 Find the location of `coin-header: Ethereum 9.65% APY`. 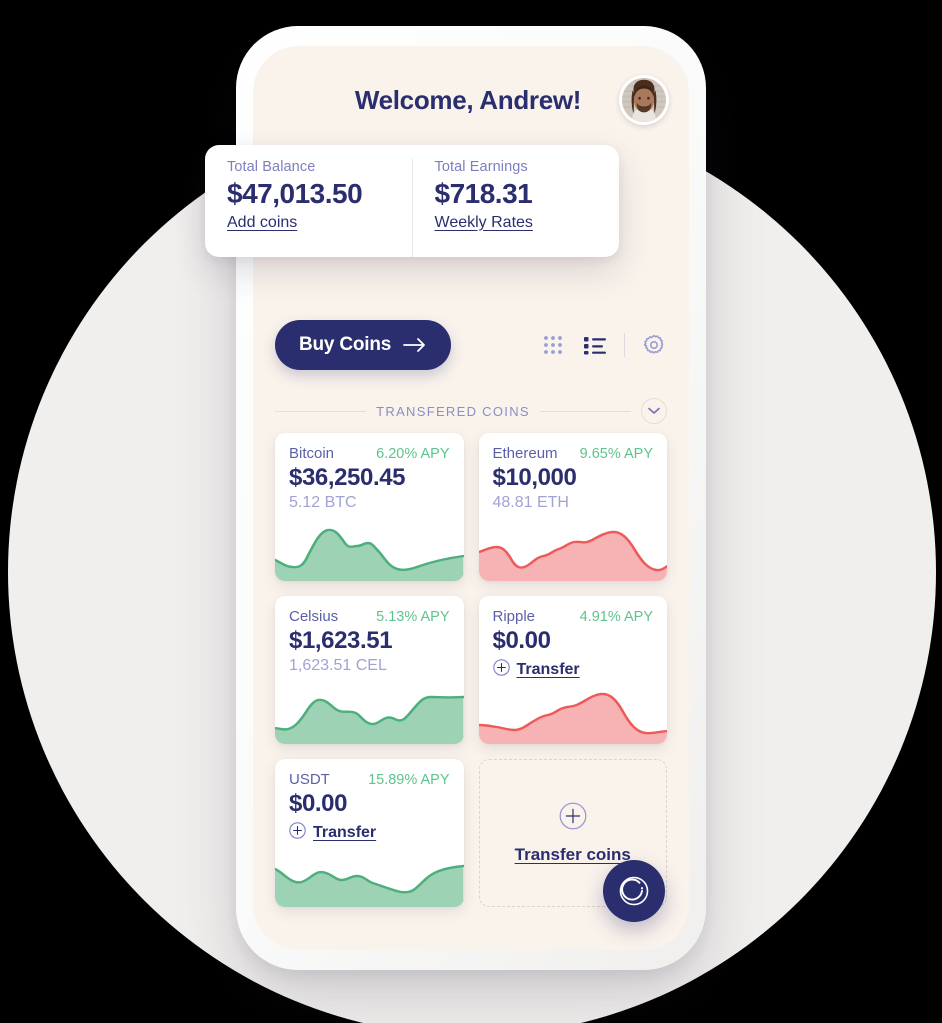

coin-header: Ethereum 9.65% APY is located at coordinates (573, 447).